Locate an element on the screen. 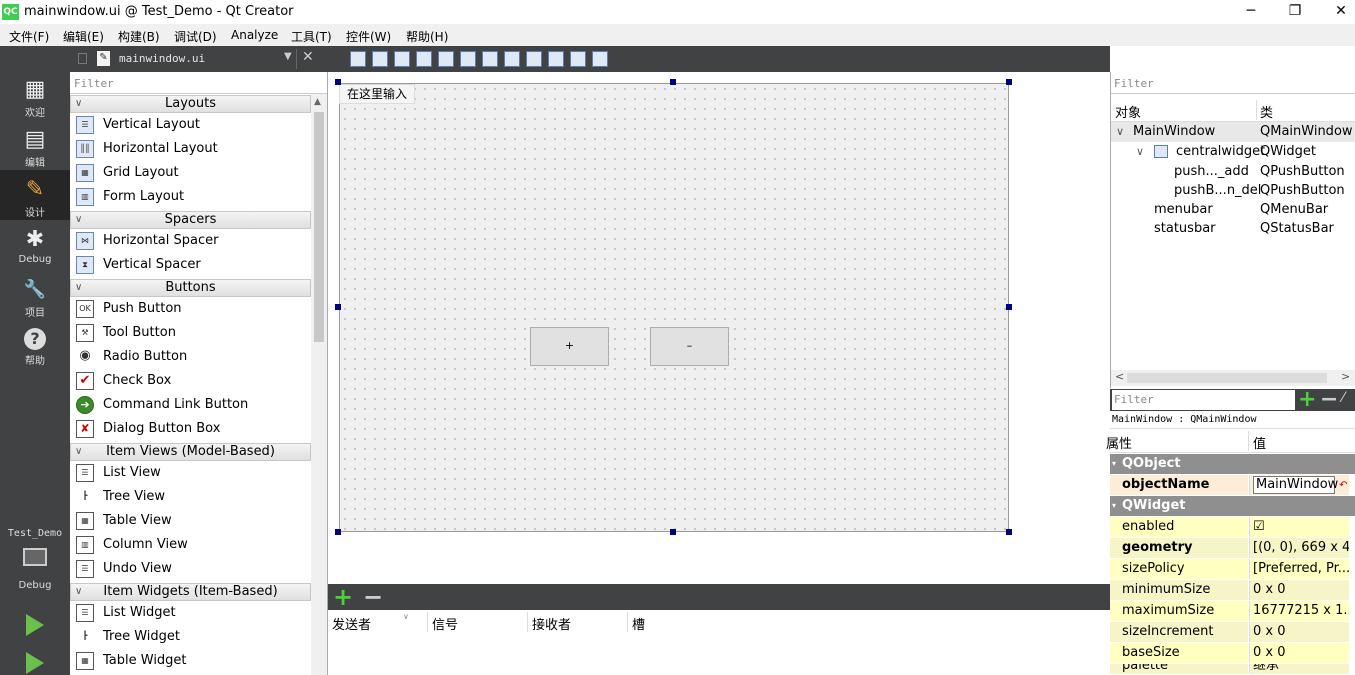 This screenshot has width=1355, height=675. add-connection-icon: + is located at coordinates (343, 597).